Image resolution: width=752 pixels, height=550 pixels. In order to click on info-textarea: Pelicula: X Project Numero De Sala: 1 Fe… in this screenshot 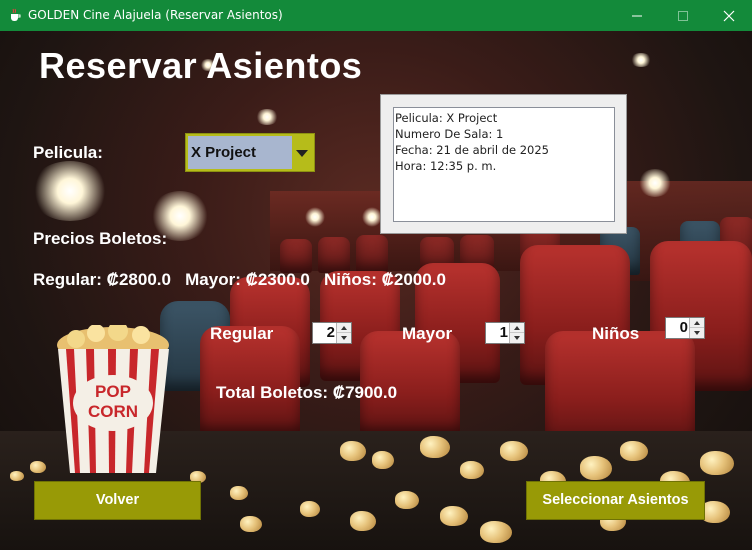, I will do `click(504, 164)`.